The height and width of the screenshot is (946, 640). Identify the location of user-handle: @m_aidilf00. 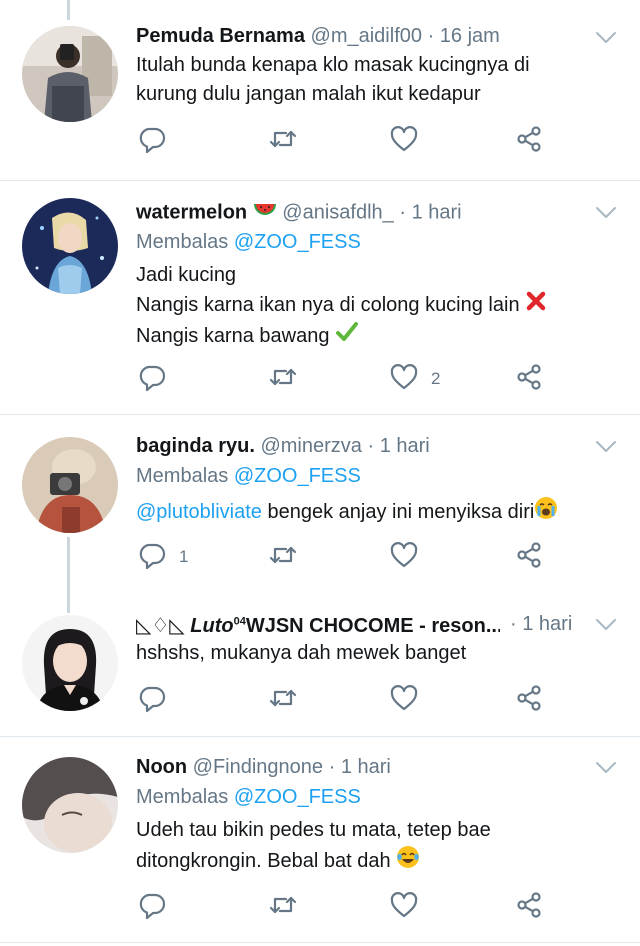
(366, 36).